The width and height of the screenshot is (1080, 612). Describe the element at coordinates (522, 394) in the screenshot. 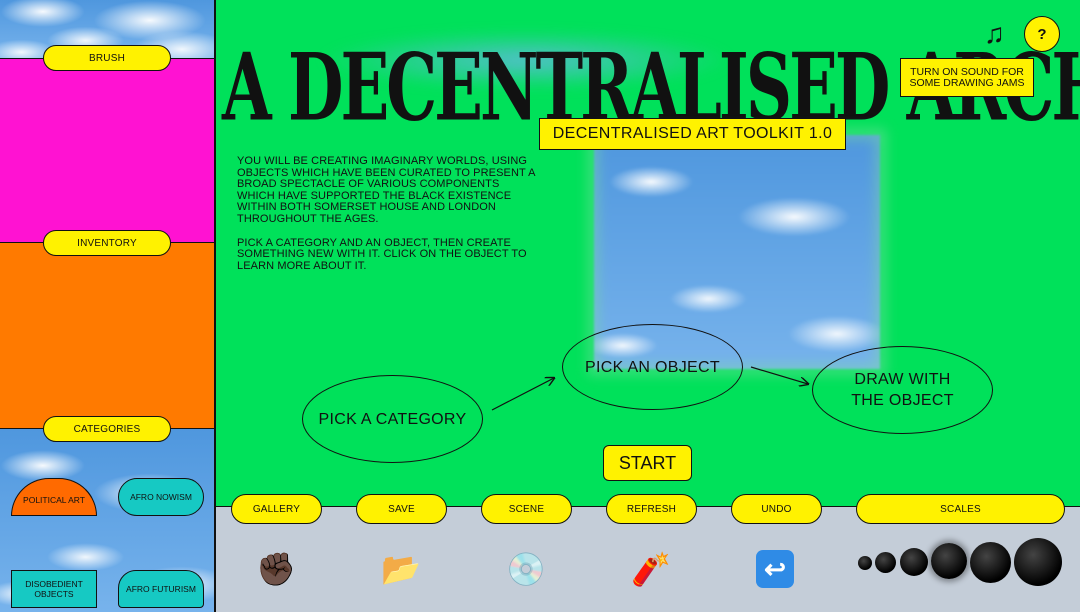

I see `arrow-category-to-object` at that location.